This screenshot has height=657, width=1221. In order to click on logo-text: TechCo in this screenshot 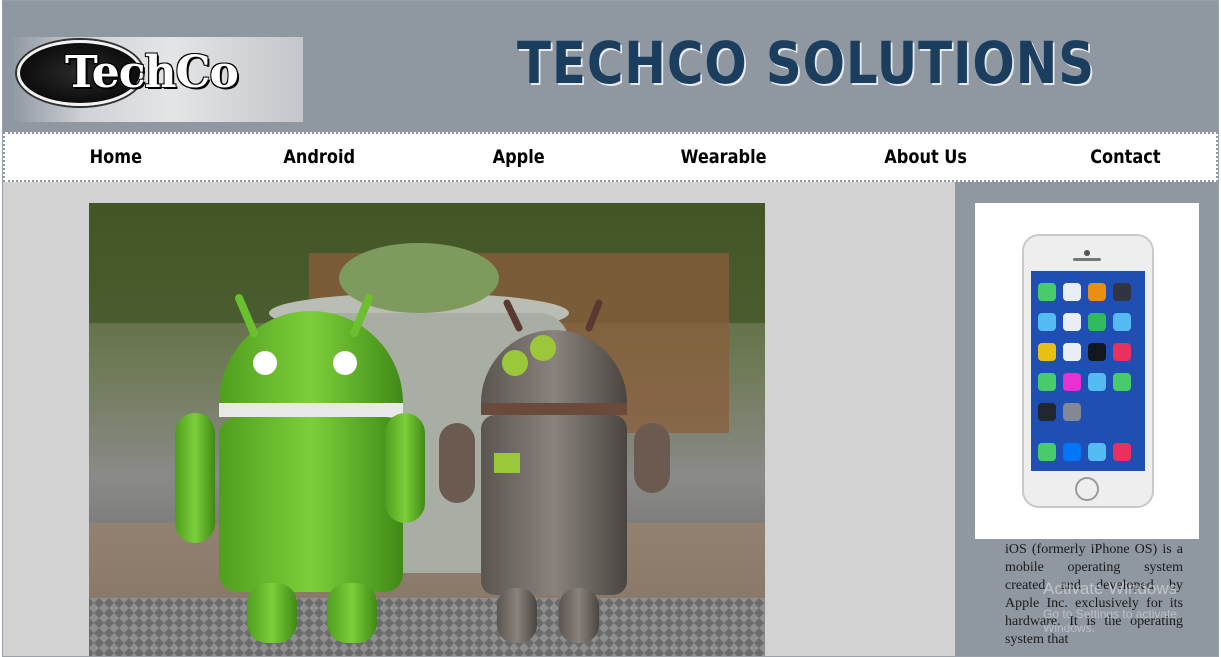, I will do `click(152, 72)`.